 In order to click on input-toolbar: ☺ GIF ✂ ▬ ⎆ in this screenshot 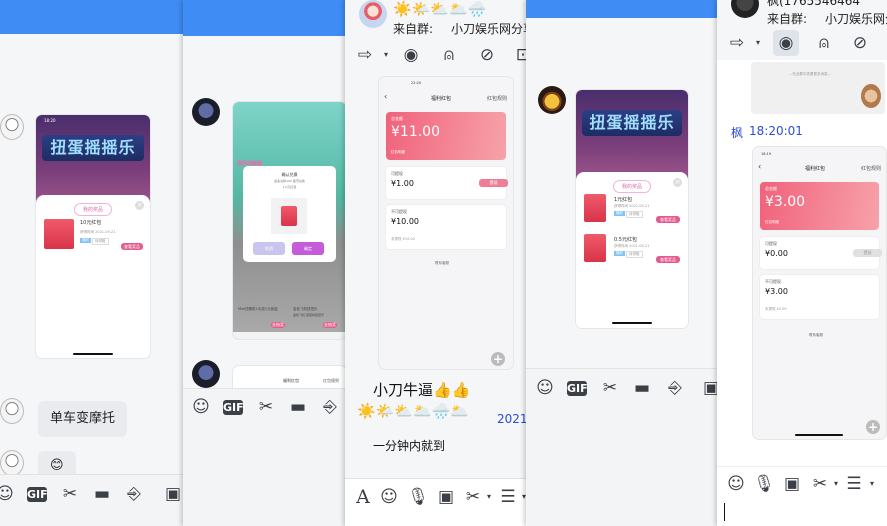, I will do `click(265, 457)`.